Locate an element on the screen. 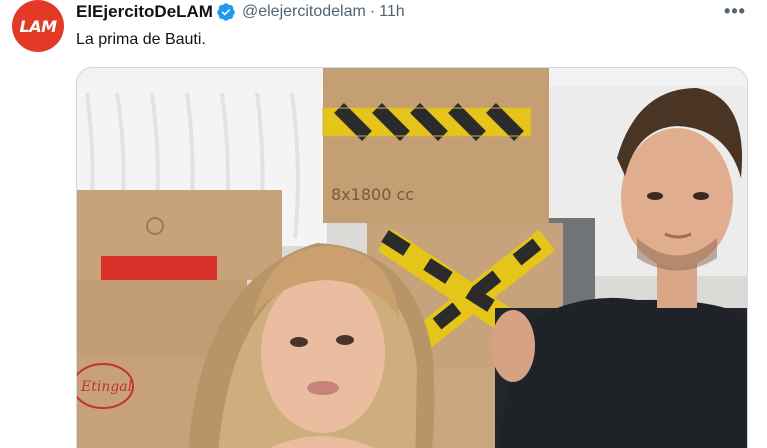 The image size is (767, 448). avatar-text: LAM is located at coordinates (38, 26).